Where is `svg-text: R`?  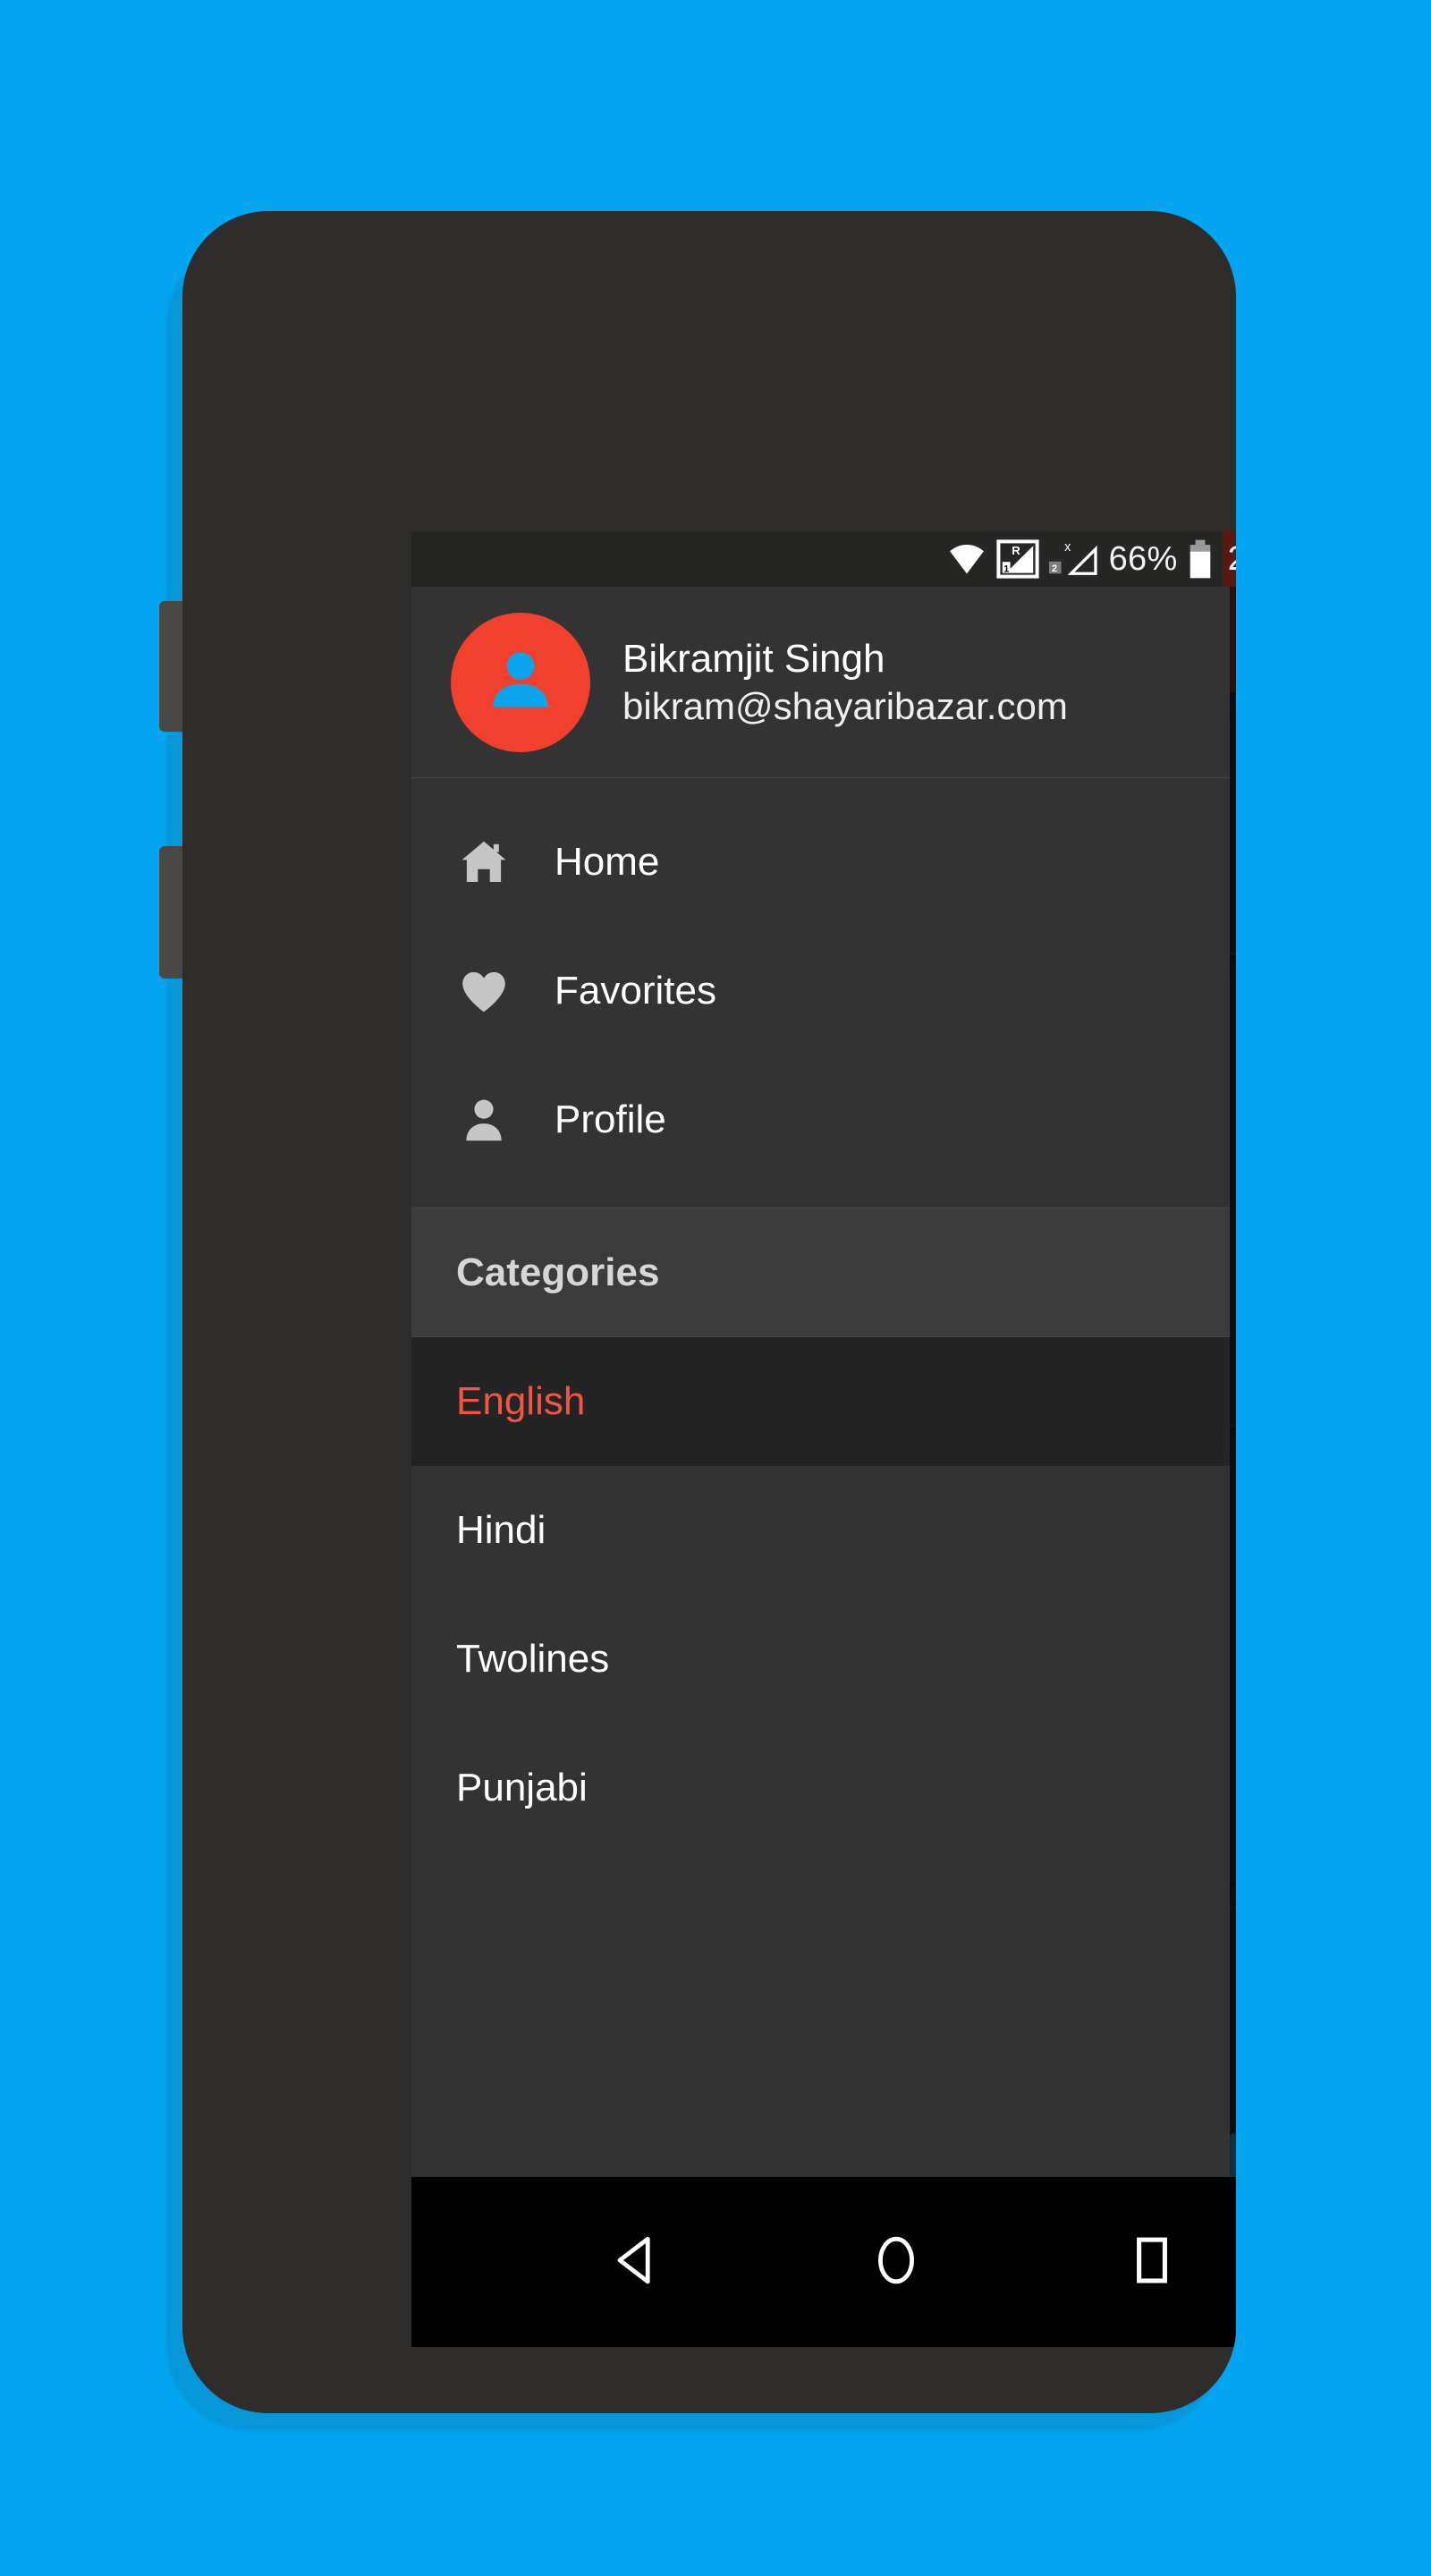
svg-text: R is located at coordinates (1016, 550).